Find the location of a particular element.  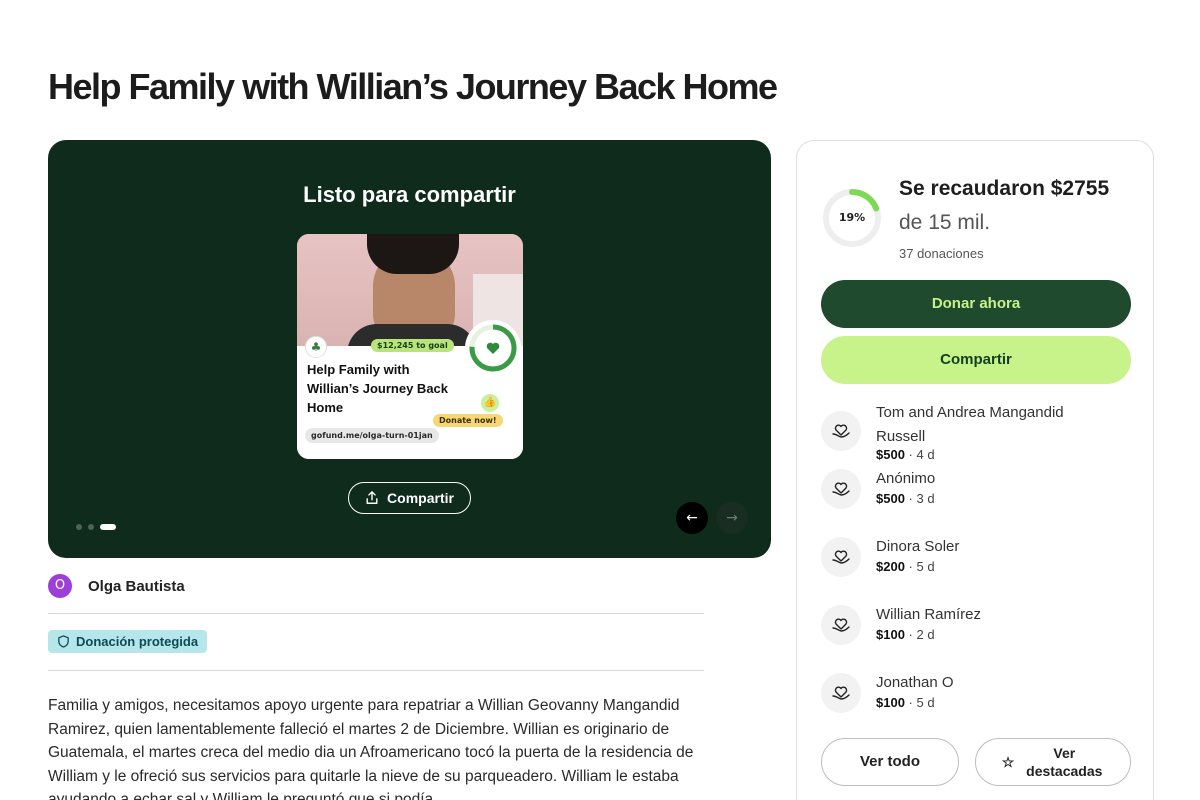

donor-item: Willian Ramírez $100 · 2 d is located at coordinates (976, 627).